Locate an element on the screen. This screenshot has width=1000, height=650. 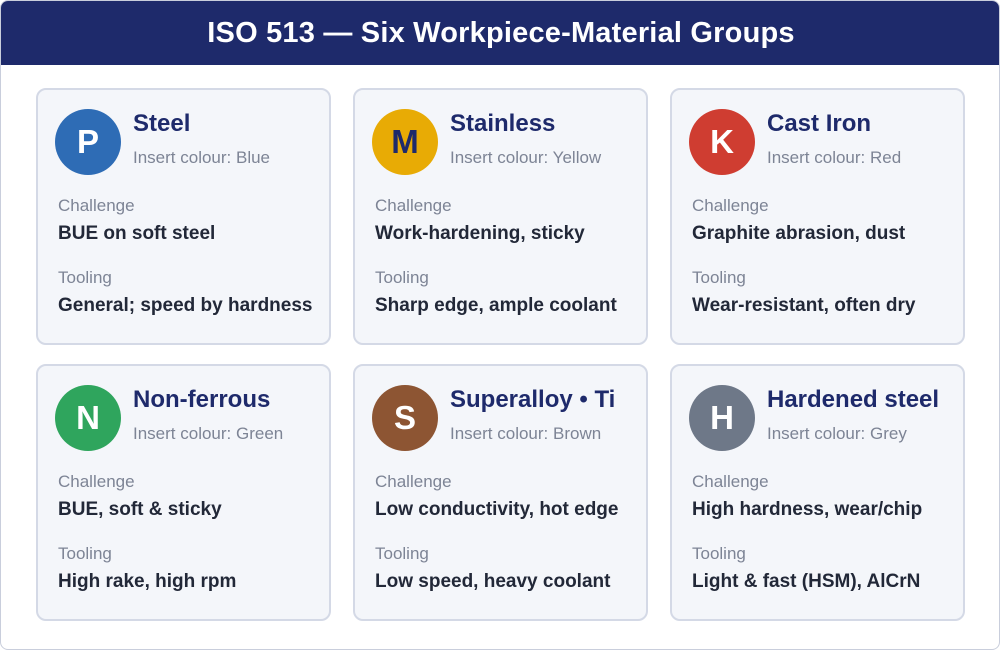
tooling-value: Low speed, heavy coolant is located at coordinates (493, 581).